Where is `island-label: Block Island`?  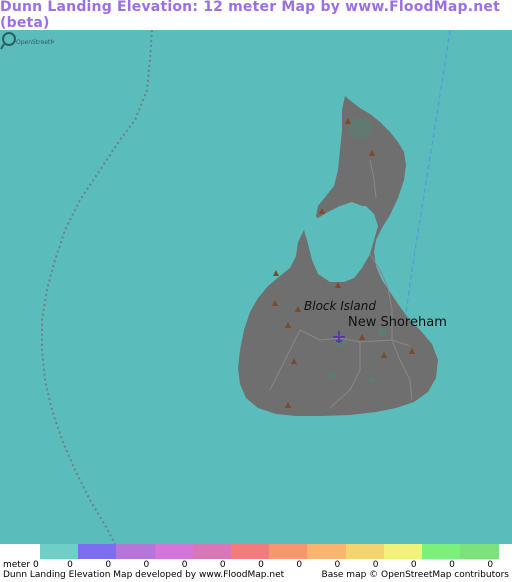 island-label: Block Island is located at coordinates (340, 306).